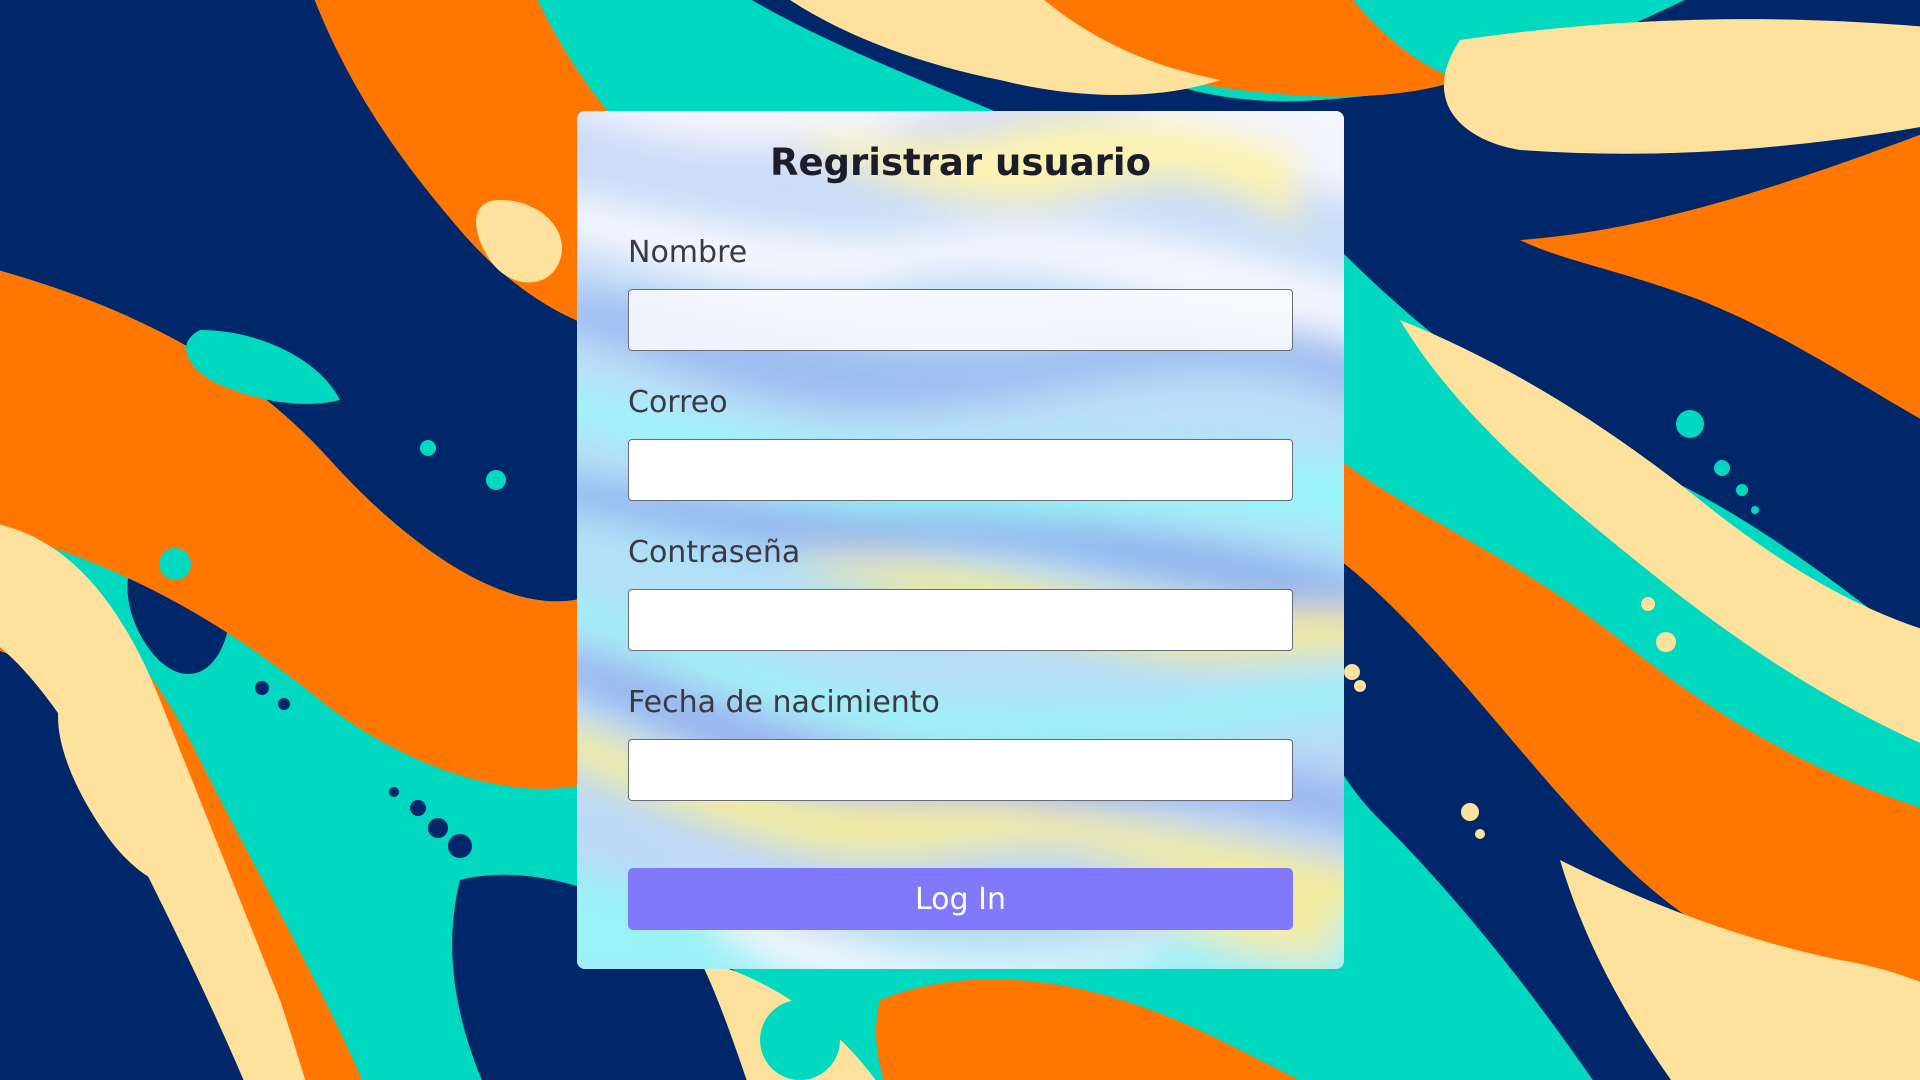  I want to click on password-input, so click(960, 620).